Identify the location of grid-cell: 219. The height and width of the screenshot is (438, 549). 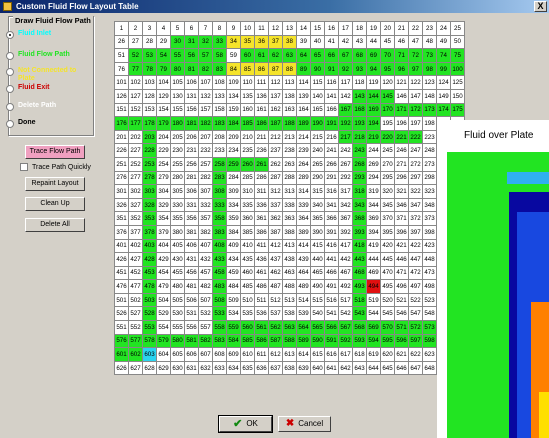
(373, 137).